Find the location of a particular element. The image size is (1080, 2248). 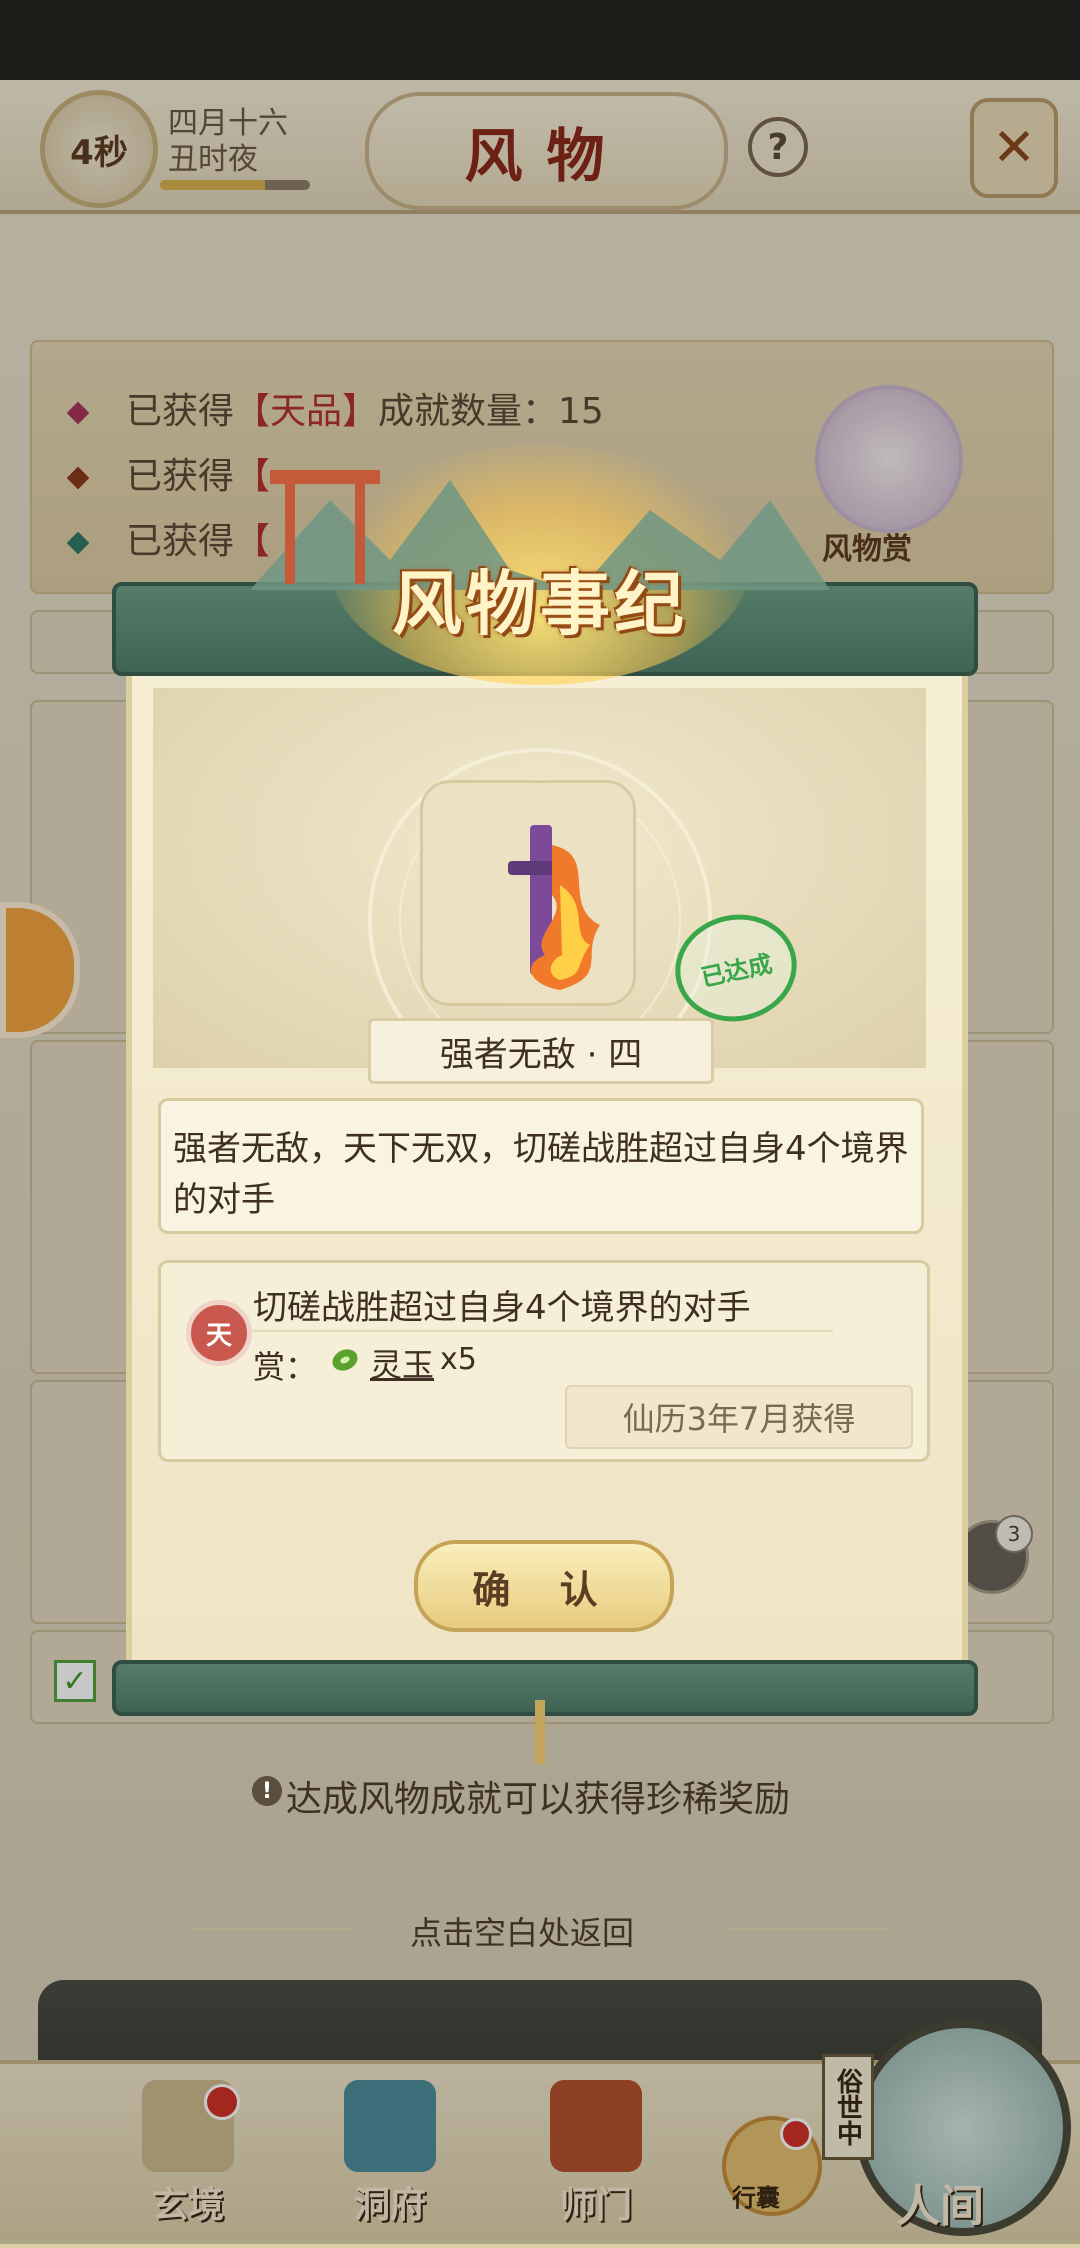

tier-badge: 天 is located at coordinates (219, 1333).